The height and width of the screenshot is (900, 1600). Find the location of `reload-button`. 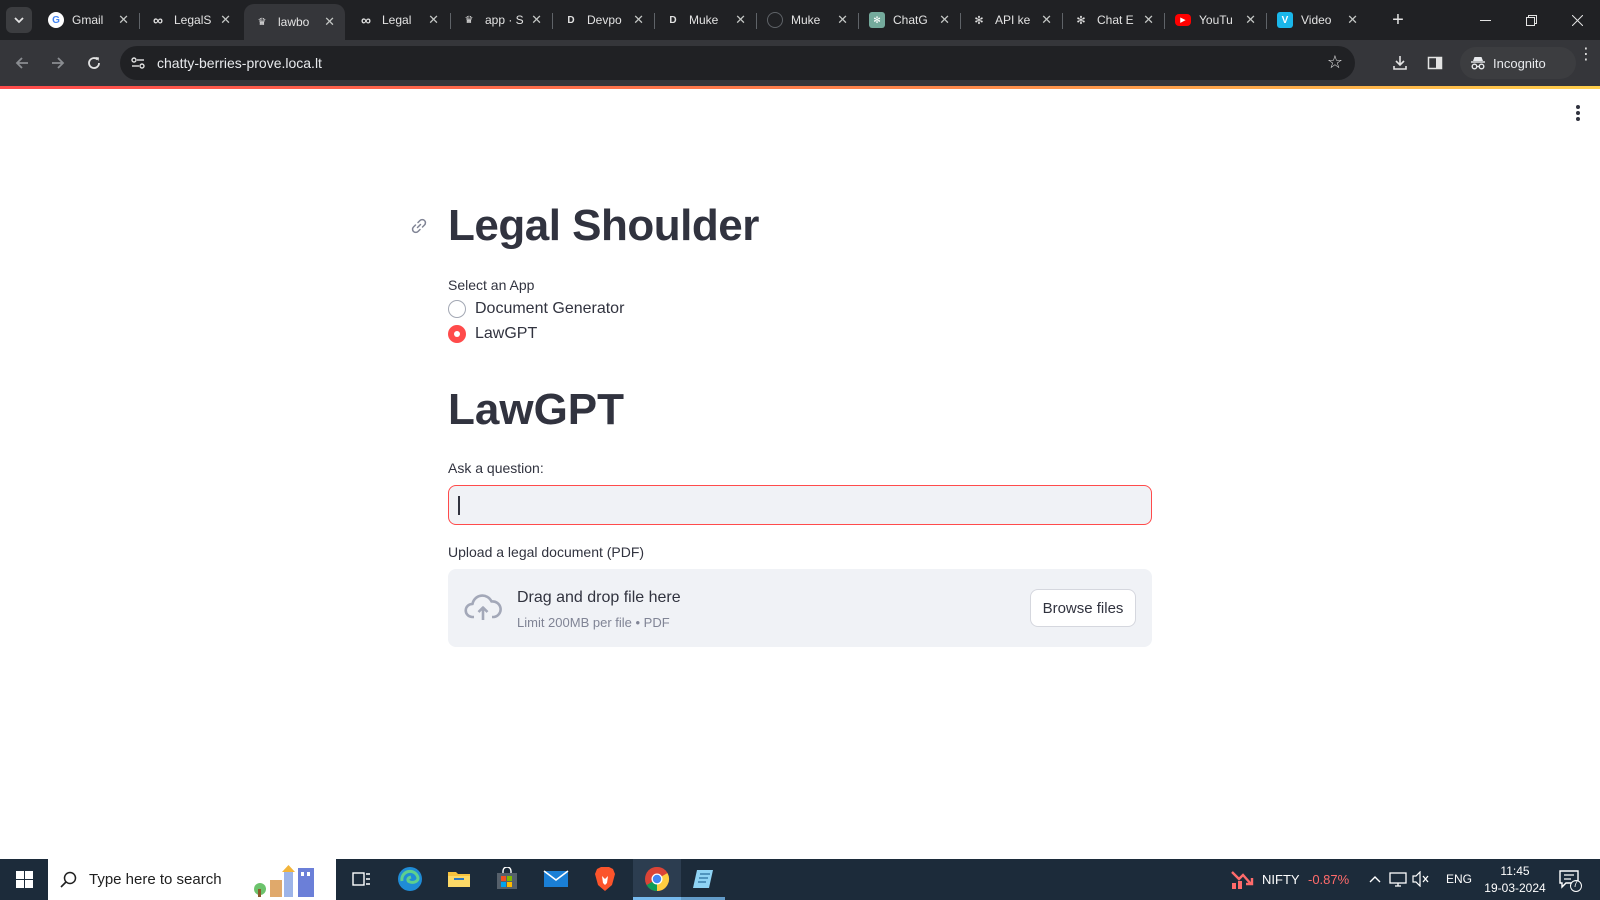

reload-button is located at coordinates (94, 63).